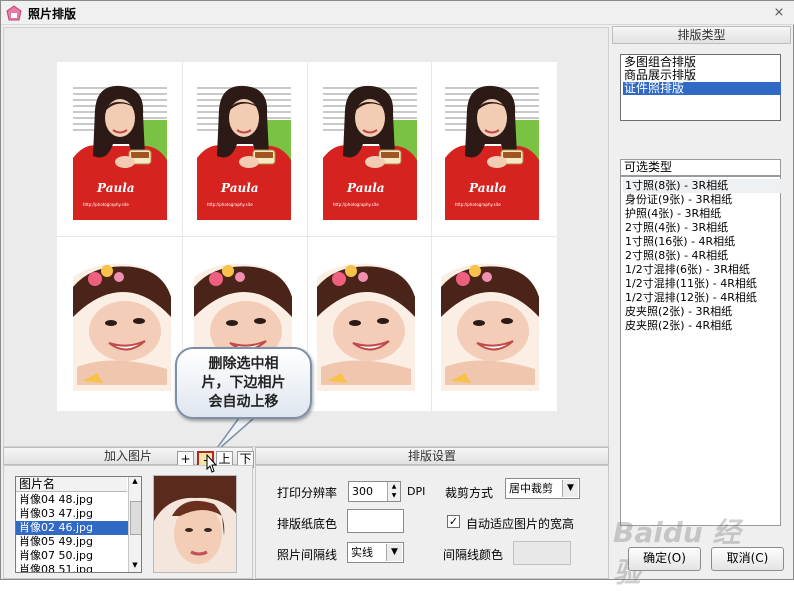 The height and width of the screenshot is (591, 794). I want to click on available-type-item: 2寸照(4张) - 3R相纸, so click(702, 228).